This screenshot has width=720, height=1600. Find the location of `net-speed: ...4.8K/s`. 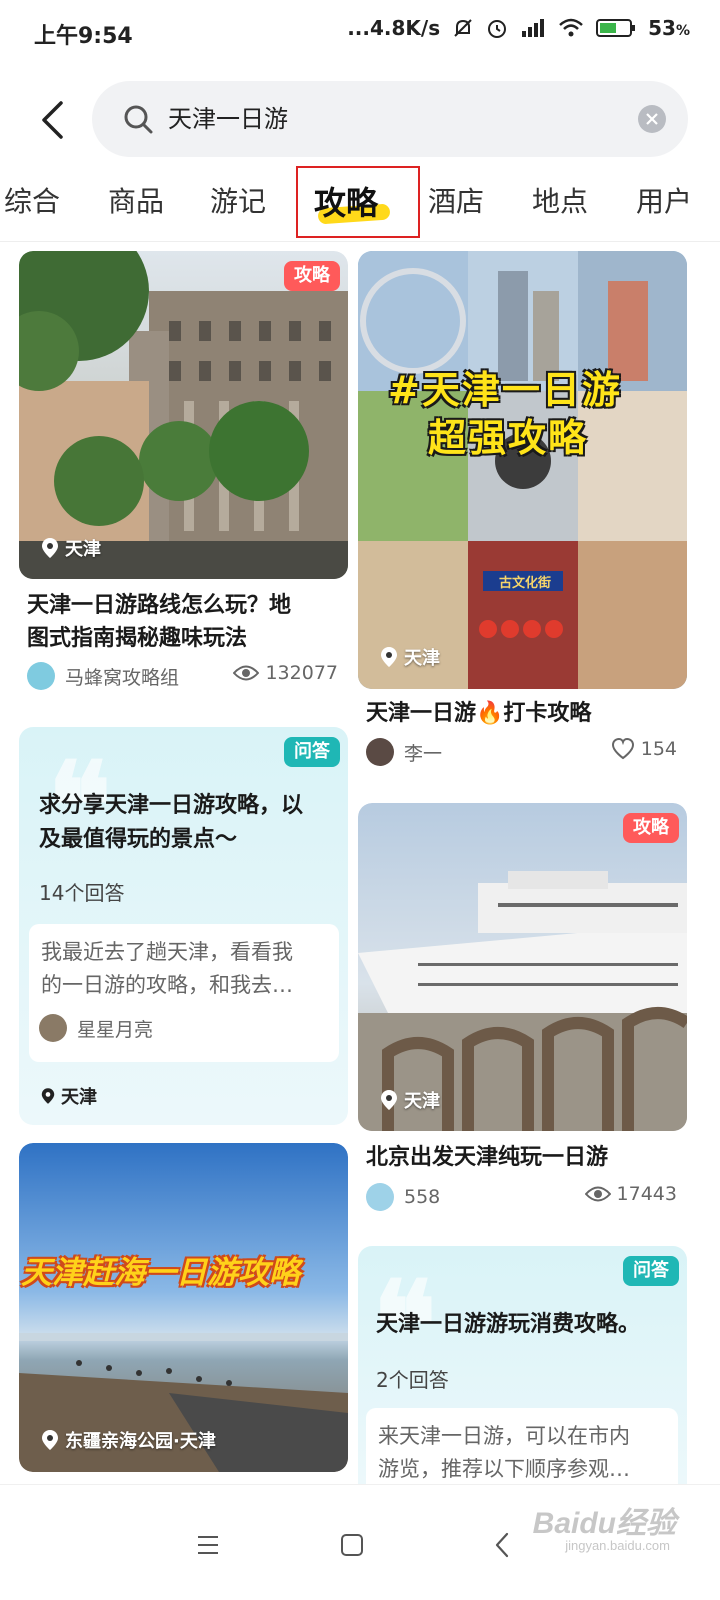

net-speed: ...4.8K/s is located at coordinates (394, 28).